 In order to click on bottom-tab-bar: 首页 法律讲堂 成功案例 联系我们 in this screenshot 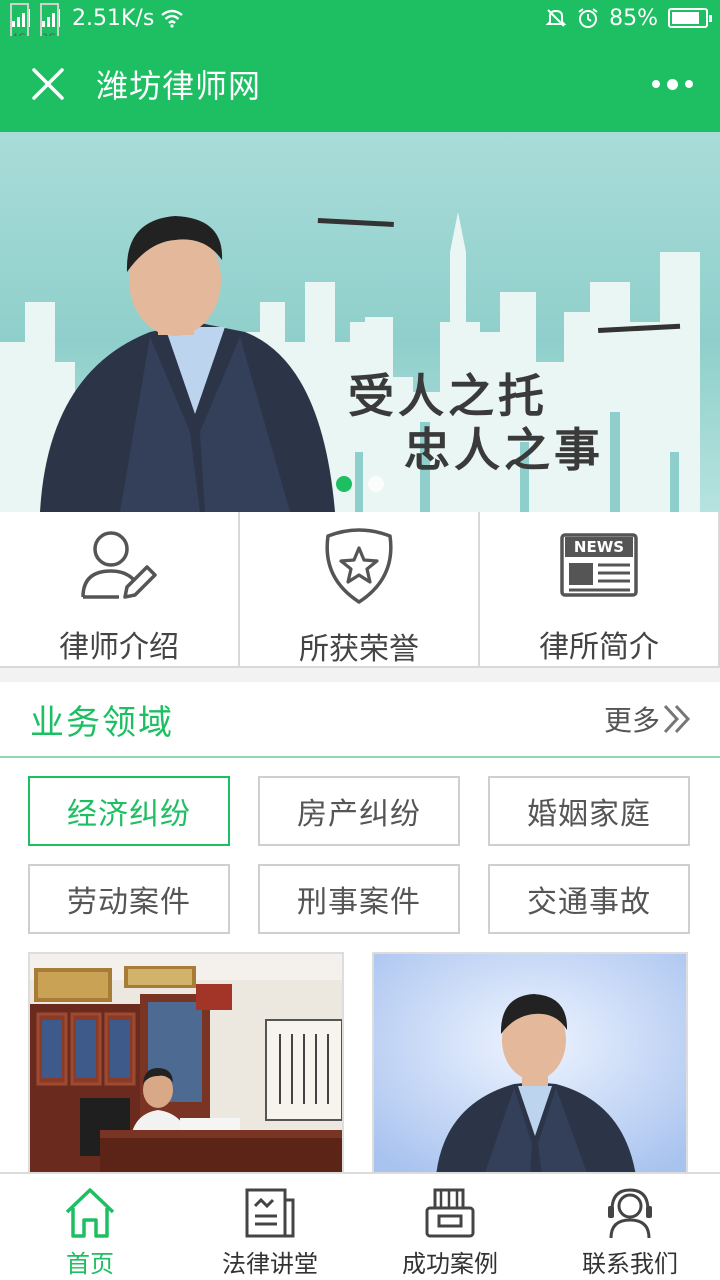, I will do `click(360, 1226)`.